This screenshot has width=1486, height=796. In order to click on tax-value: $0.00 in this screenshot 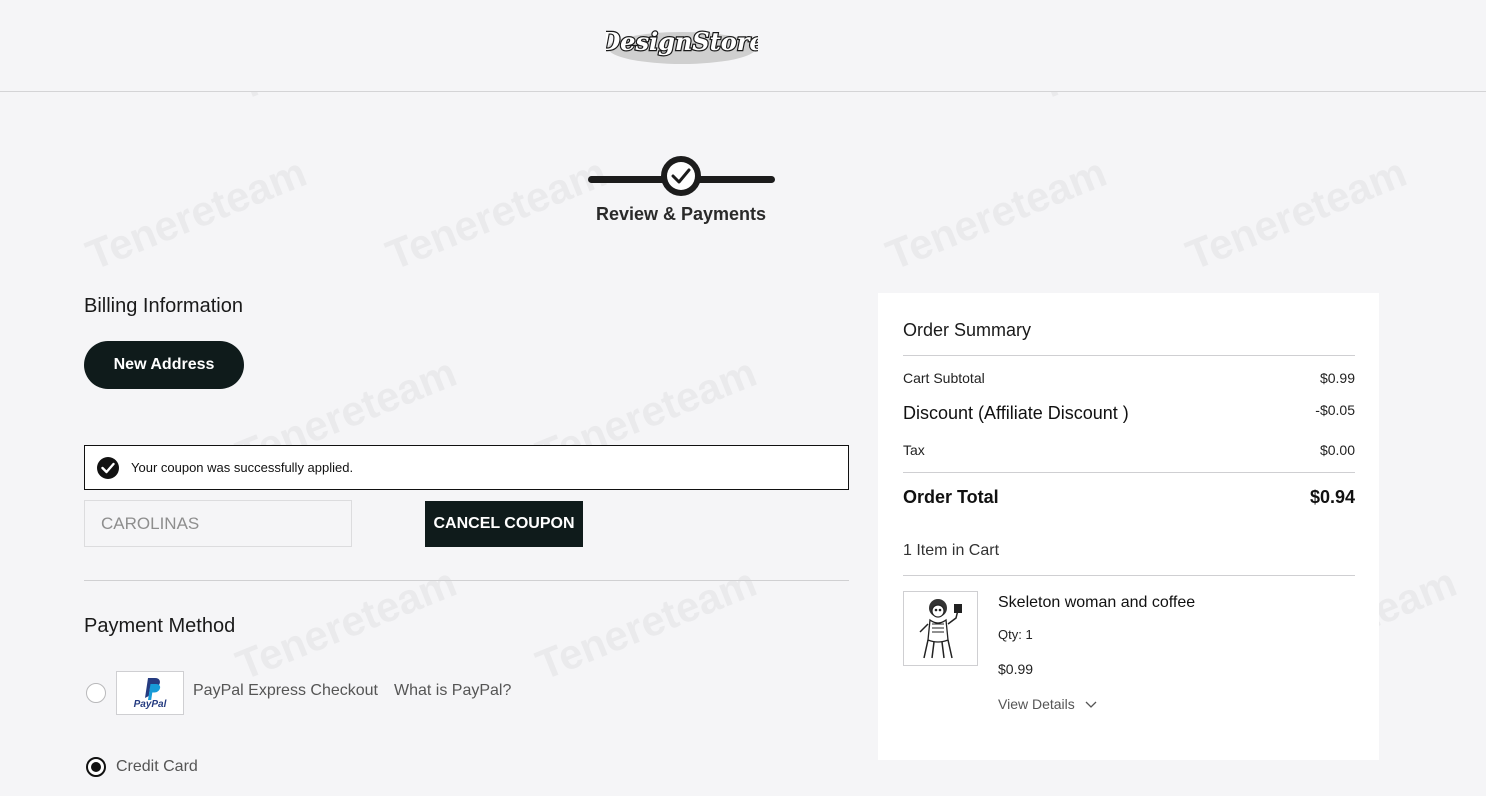, I will do `click(1337, 450)`.